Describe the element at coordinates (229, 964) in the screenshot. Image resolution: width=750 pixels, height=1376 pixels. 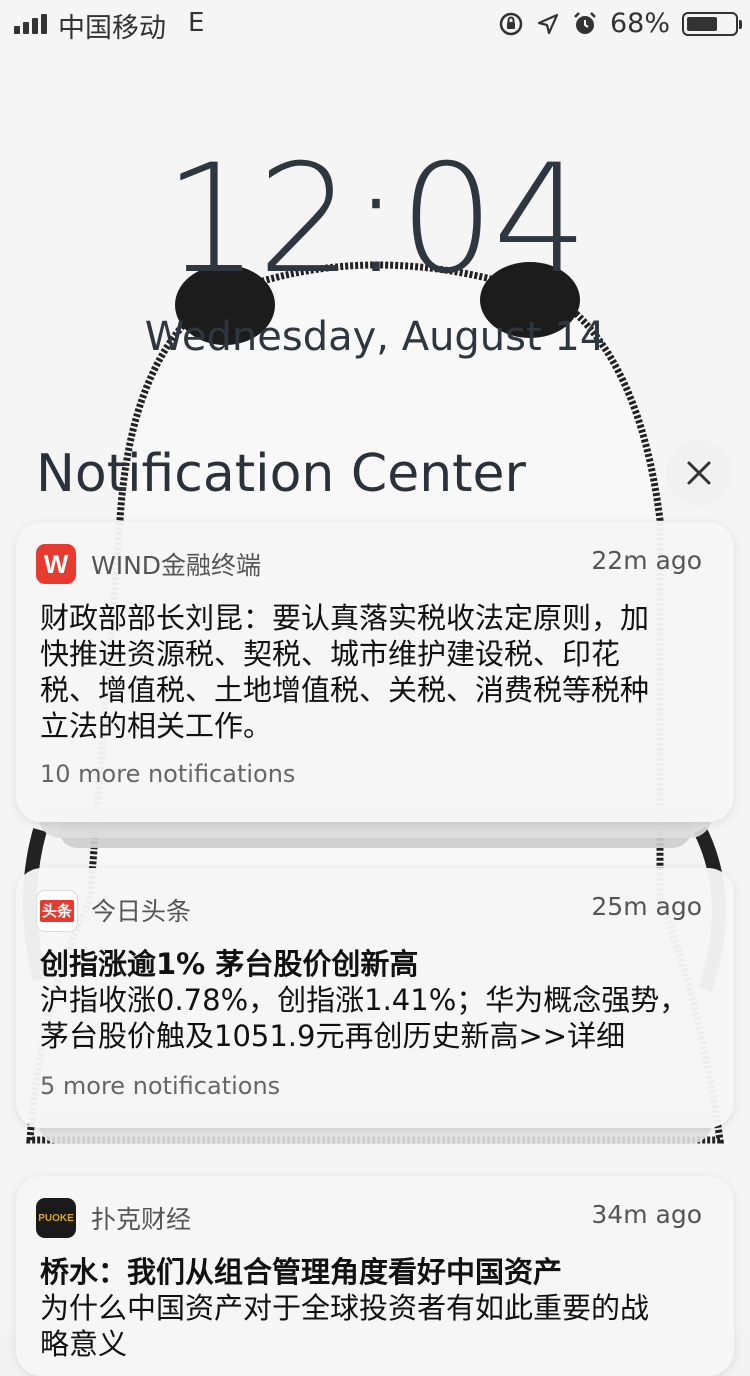
I see `notification-title: 创指涨逾1% 茅台股价创新高` at that location.